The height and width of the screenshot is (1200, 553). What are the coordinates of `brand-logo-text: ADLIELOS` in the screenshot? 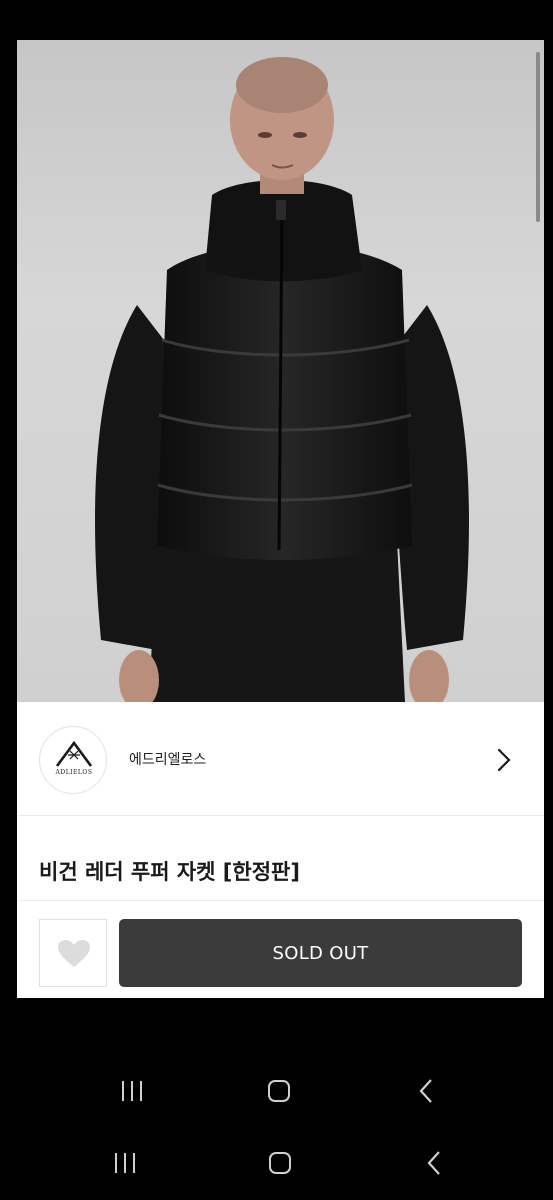 It's located at (74, 772).